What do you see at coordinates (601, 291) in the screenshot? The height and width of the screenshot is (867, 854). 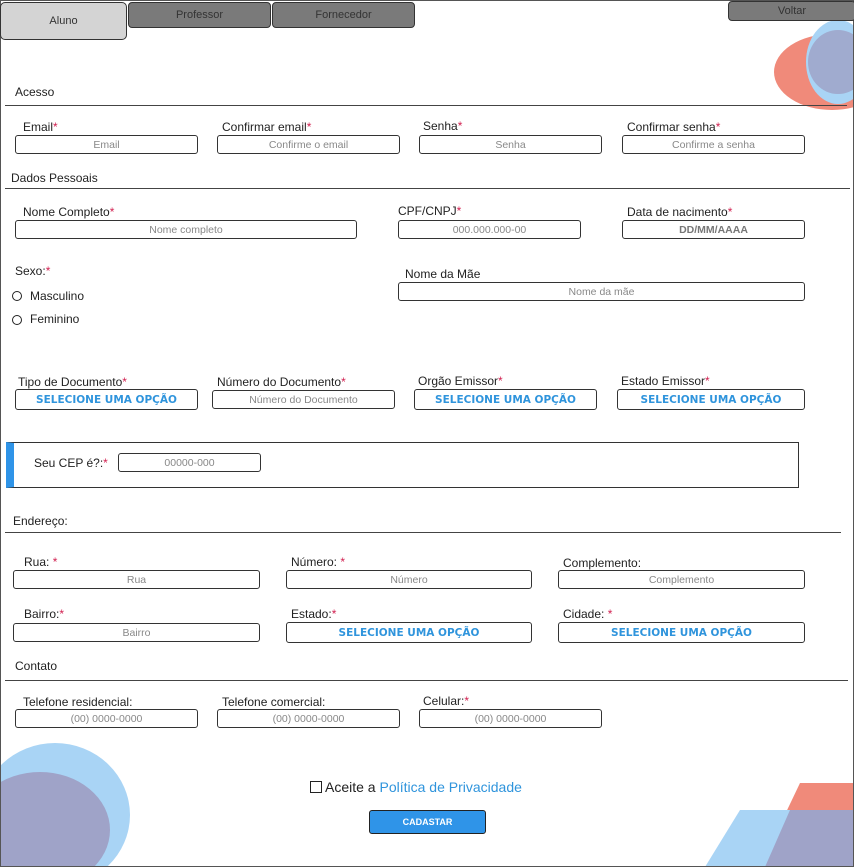 I see `mae-field: Nome da mãe` at bounding box center [601, 291].